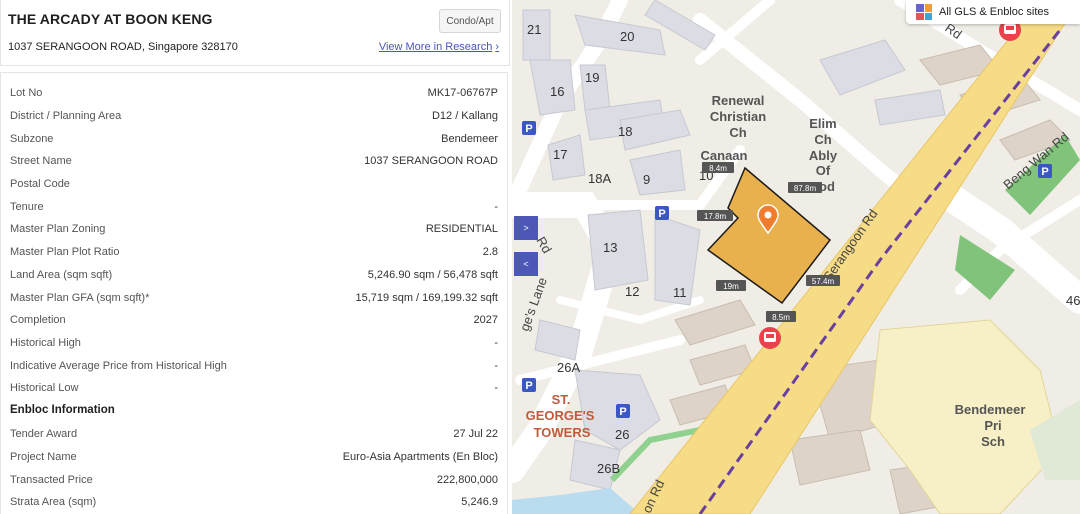 This screenshot has width=1080, height=514. I want to click on enbloc-section-title: Enbloc Information, so click(62, 410).